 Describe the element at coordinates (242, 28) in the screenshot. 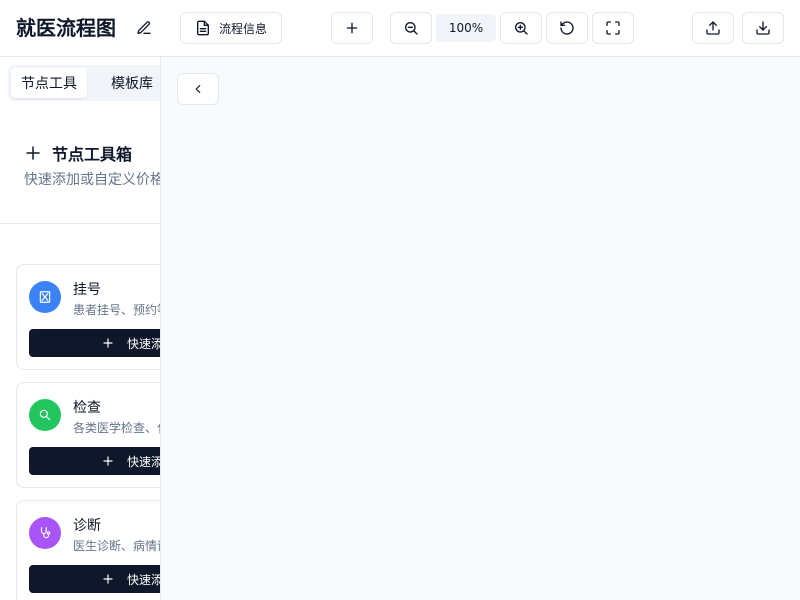

I see `flow-info-label: 流程信息` at that location.